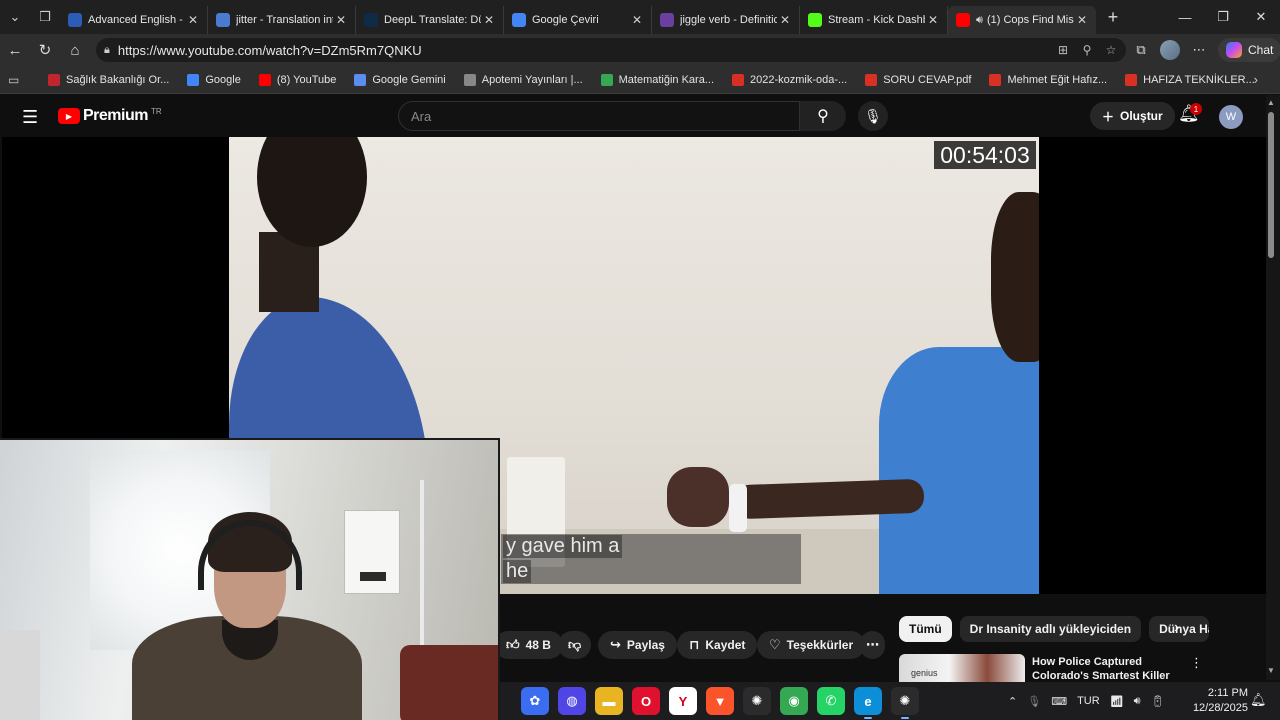 This screenshot has height=720, width=1280. Describe the element at coordinates (637, 645) in the screenshot. I see `share-button: ↪ Paylaş` at that location.